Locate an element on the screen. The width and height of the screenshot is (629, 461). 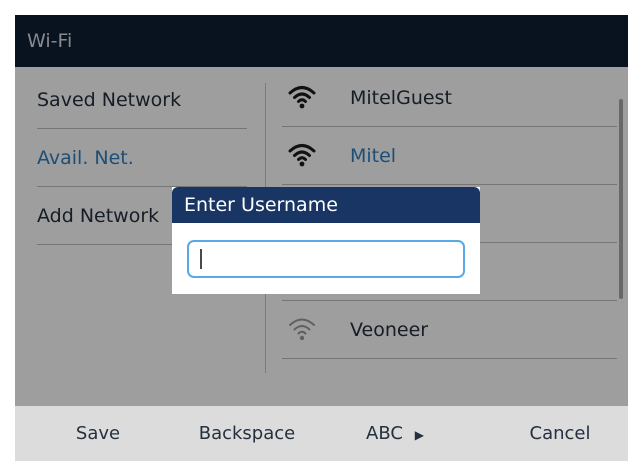
triangle-right-icon: ▶ is located at coordinates (419, 435).